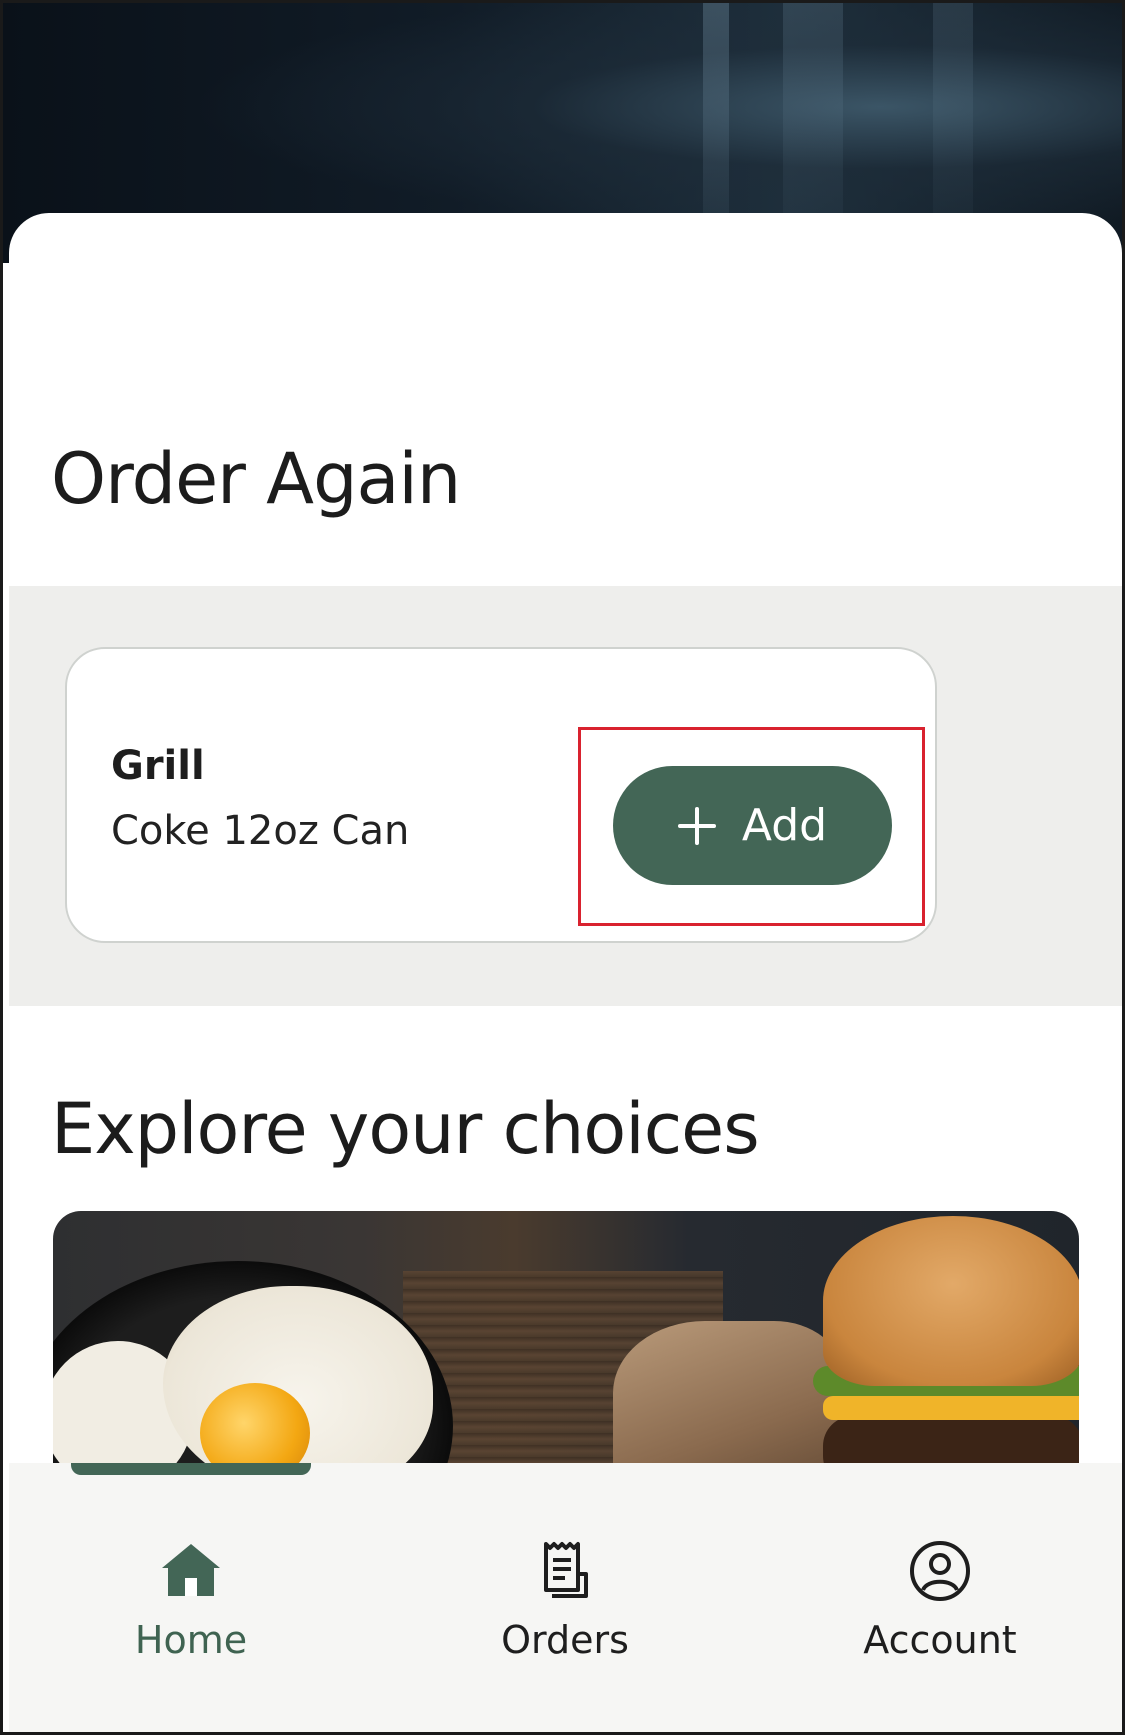 Image resolution: width=1125 pixels, height=1735 pixels. What do you see at coordinates (565, 1613) in the screenshot?
I see `nav-item-orders: Orders` at bounding box center [565, 1613].